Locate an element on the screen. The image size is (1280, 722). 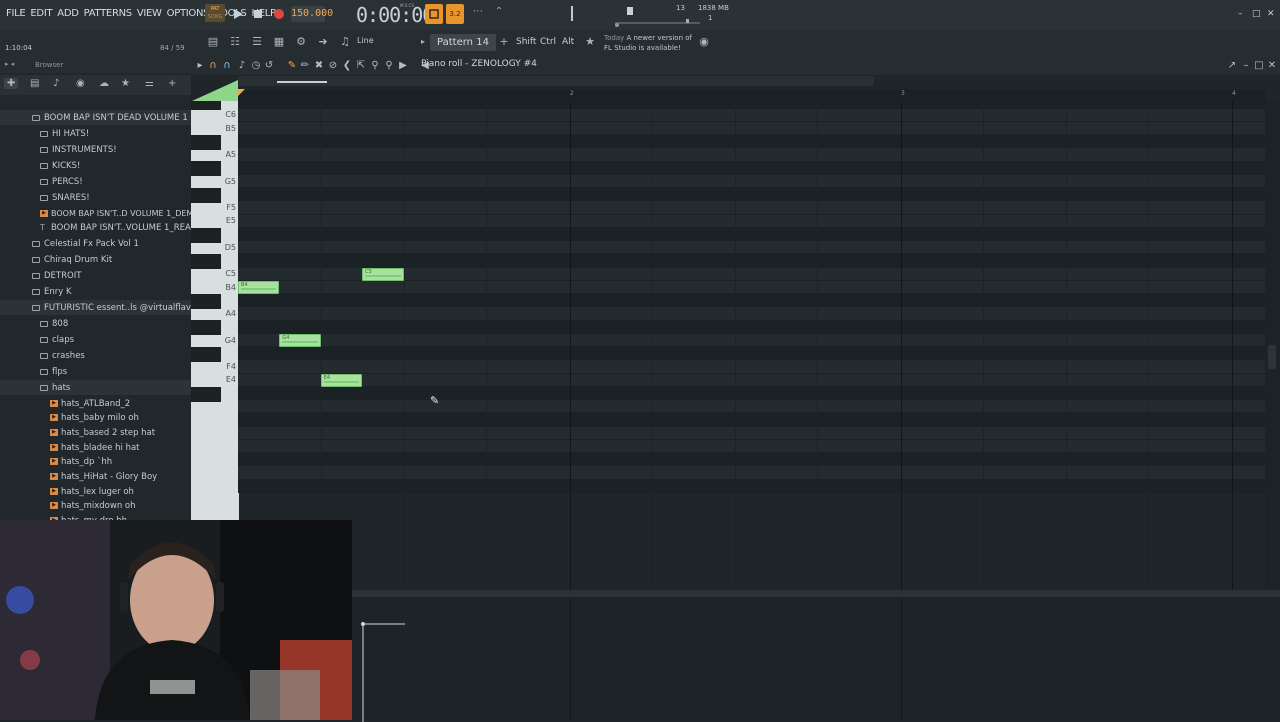
browser-folder-item: HI HATS! is located at coordinates (64, 134).